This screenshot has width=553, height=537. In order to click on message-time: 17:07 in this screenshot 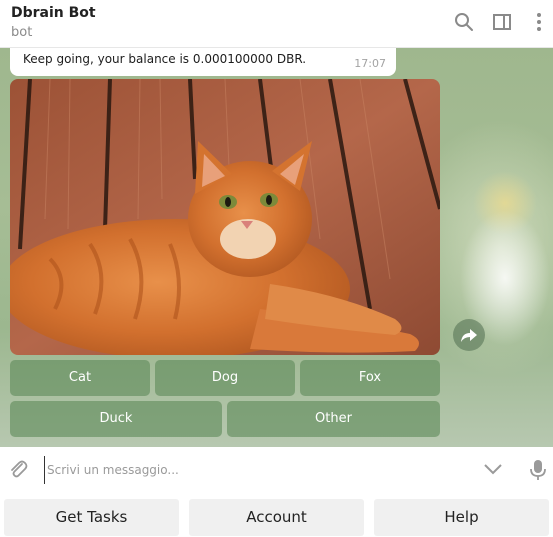, I will do `click(370, 63)`.